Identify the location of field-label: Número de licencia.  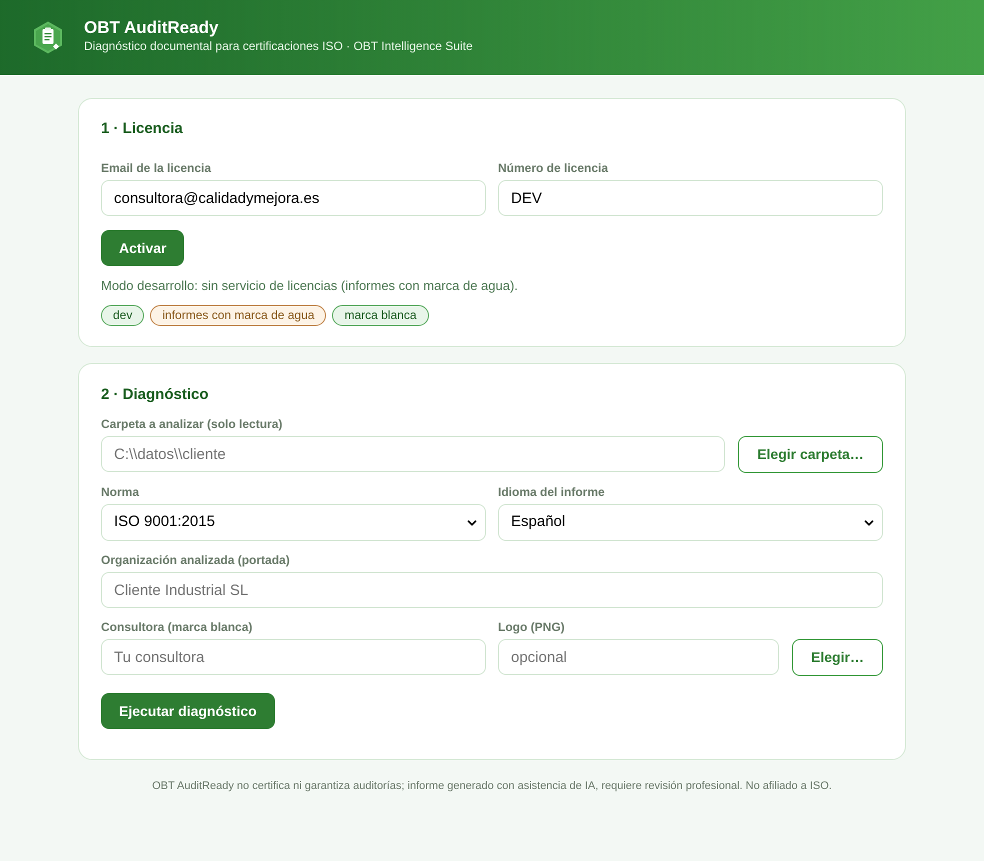
(554, 168).